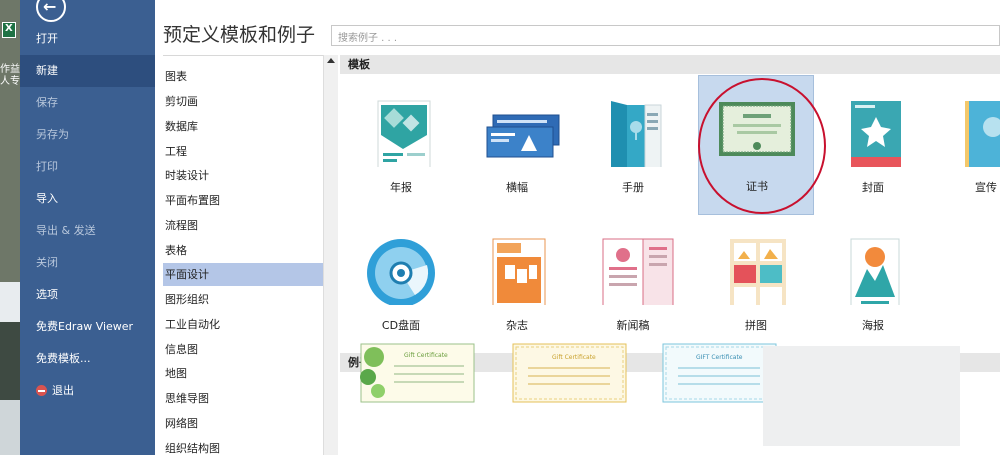 Image resolution: width=1000 pixels, height=455 pixels. Describe the element at coordinates (982, 134) in the screenshot. I see `flyer-icon` at that location.